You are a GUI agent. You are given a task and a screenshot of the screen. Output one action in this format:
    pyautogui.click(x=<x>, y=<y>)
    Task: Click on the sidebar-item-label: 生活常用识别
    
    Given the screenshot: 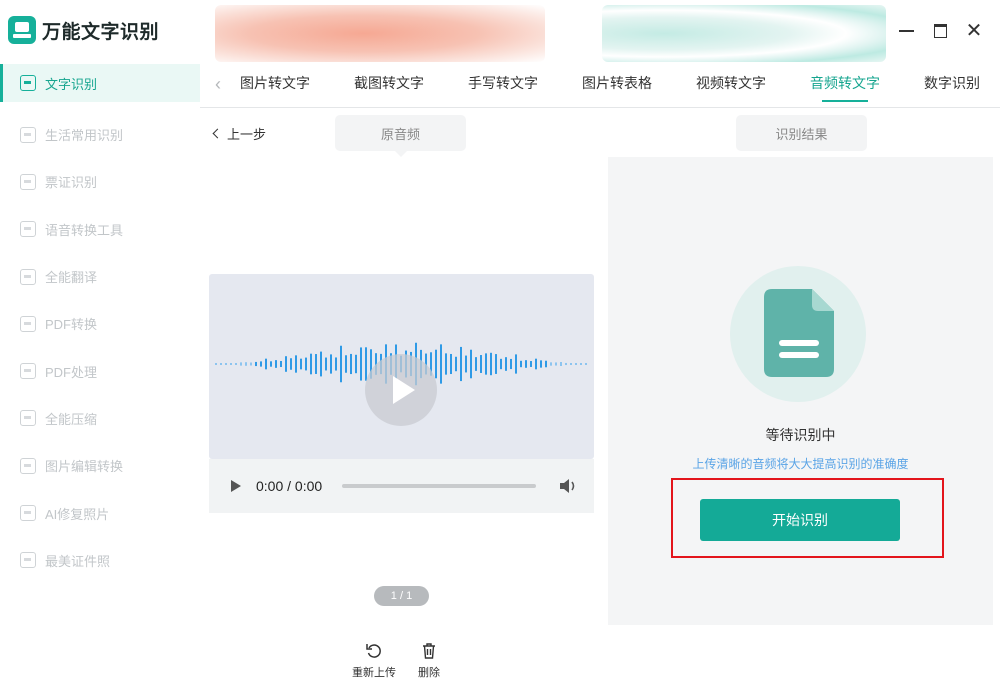 What is the action you would take?
    pyautogui.click(x=84, y=136)
    